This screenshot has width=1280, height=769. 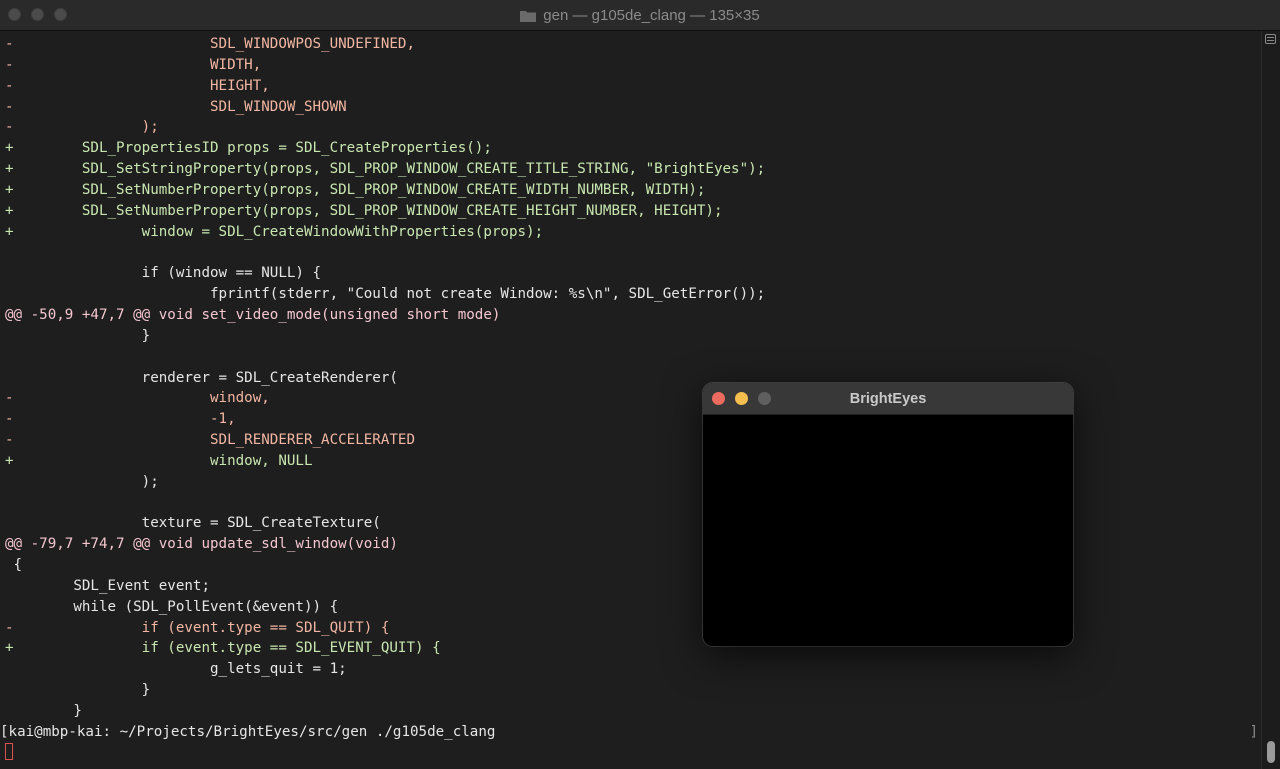 What do you see at coordinates (210, 44) in the screenshot?
I see `diff-removed-line: - SDL_WINDOWPOS_UNDEFINED,` at bounding box center [210, 44].